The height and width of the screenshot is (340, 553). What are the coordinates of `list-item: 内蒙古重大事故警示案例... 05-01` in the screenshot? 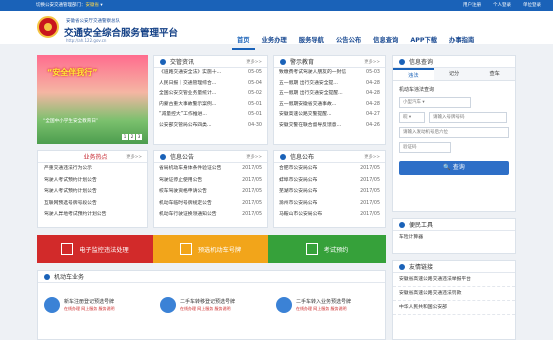 It's located at (210, 105).